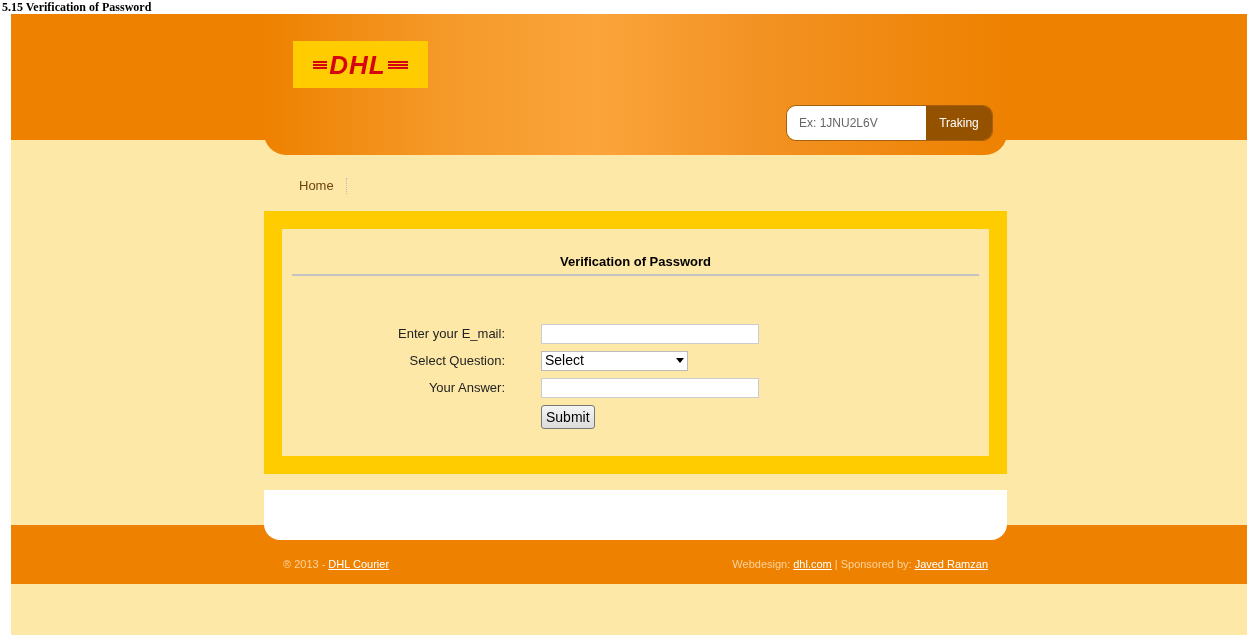  I want to click on nav-link: Home, so click(322, 186).